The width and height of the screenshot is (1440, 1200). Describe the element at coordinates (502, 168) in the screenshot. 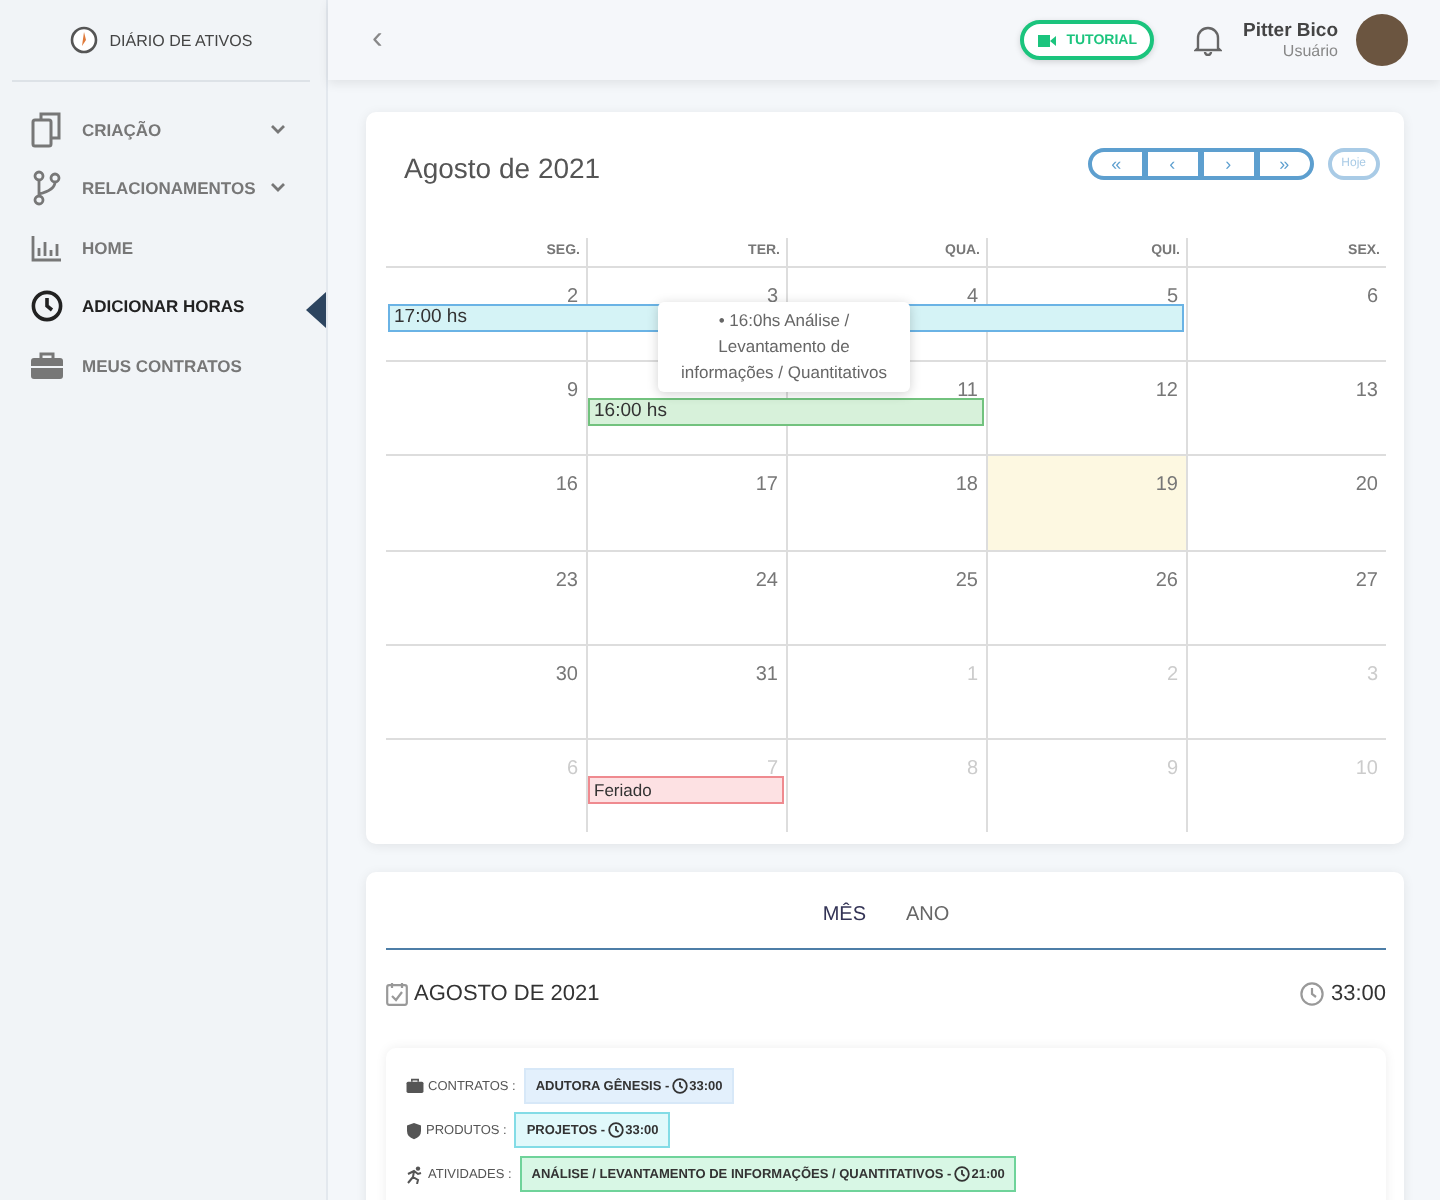

I see `calendar-title: Agosto de 2021` at that location.